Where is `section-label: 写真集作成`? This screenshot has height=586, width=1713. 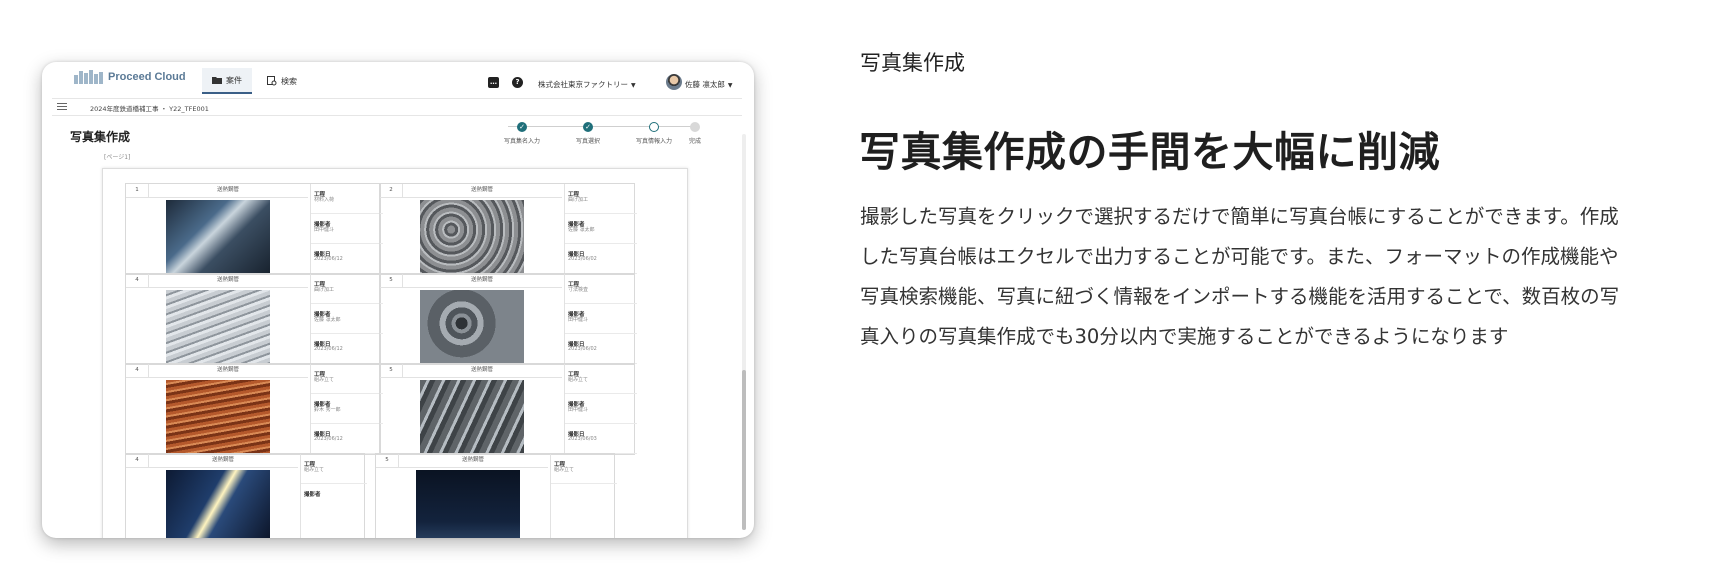
section-label: 写真集作成 is located at coordinates (912, 63).